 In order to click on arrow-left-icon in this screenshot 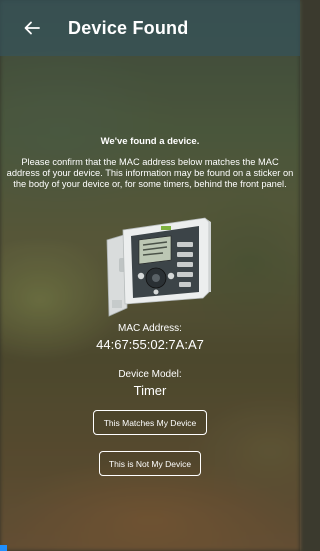, I will do `click(32, 28)`.